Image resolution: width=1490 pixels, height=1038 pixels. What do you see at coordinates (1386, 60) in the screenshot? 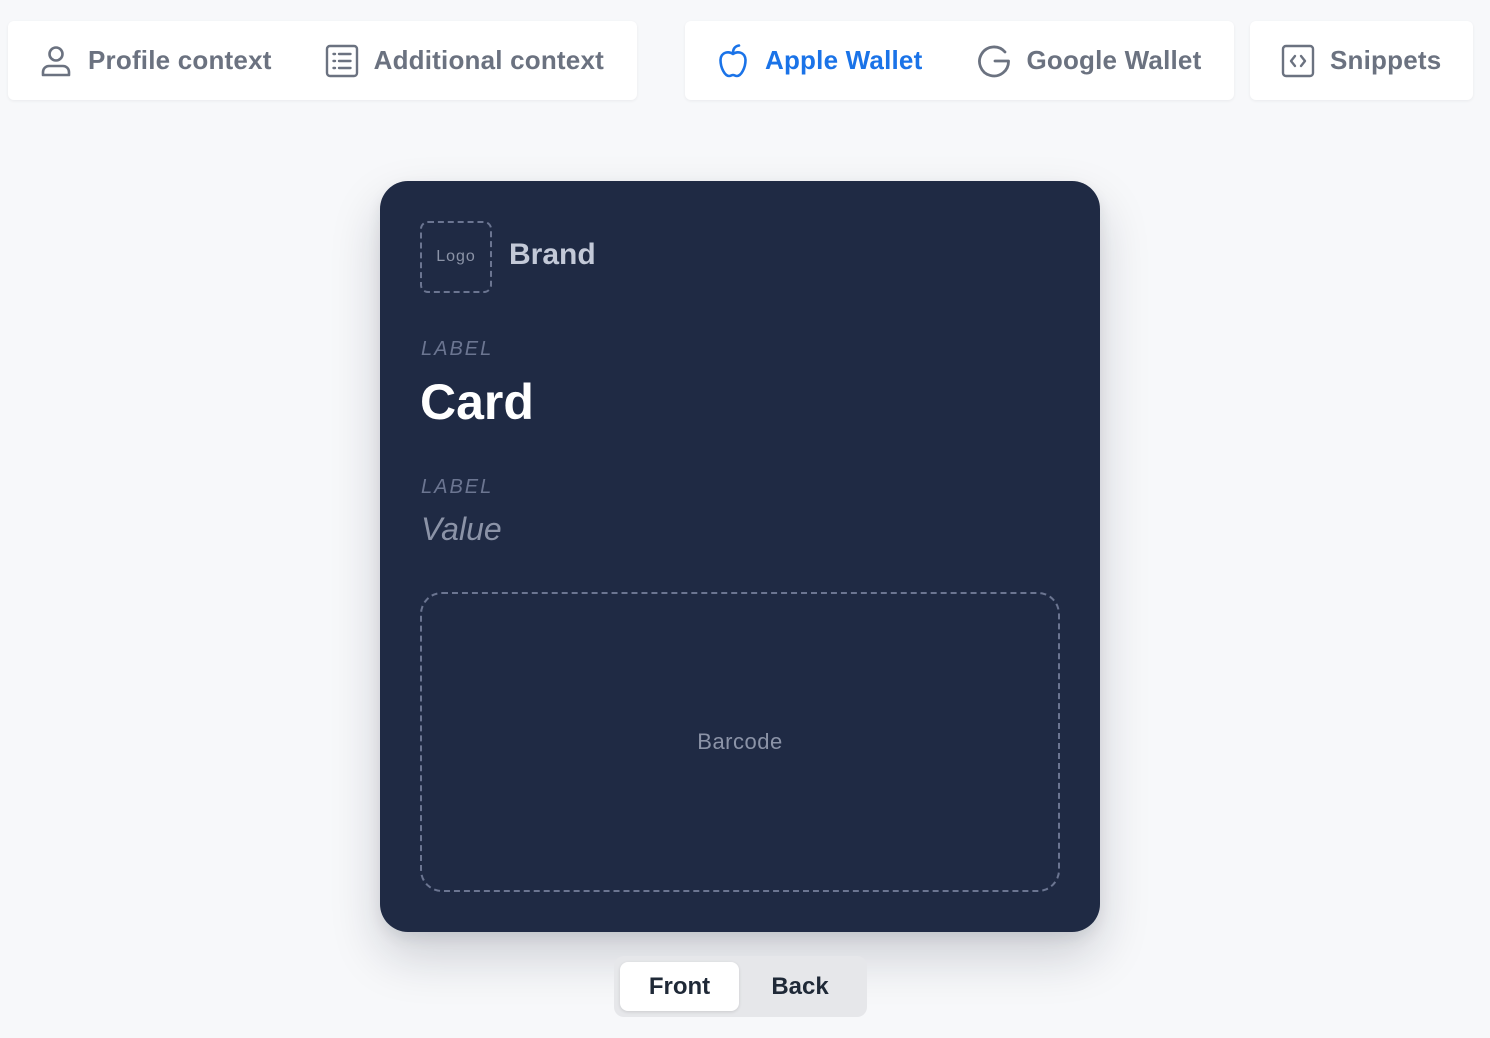
I see `snippets-label: Snippets` at bounding box center [1386, 60].